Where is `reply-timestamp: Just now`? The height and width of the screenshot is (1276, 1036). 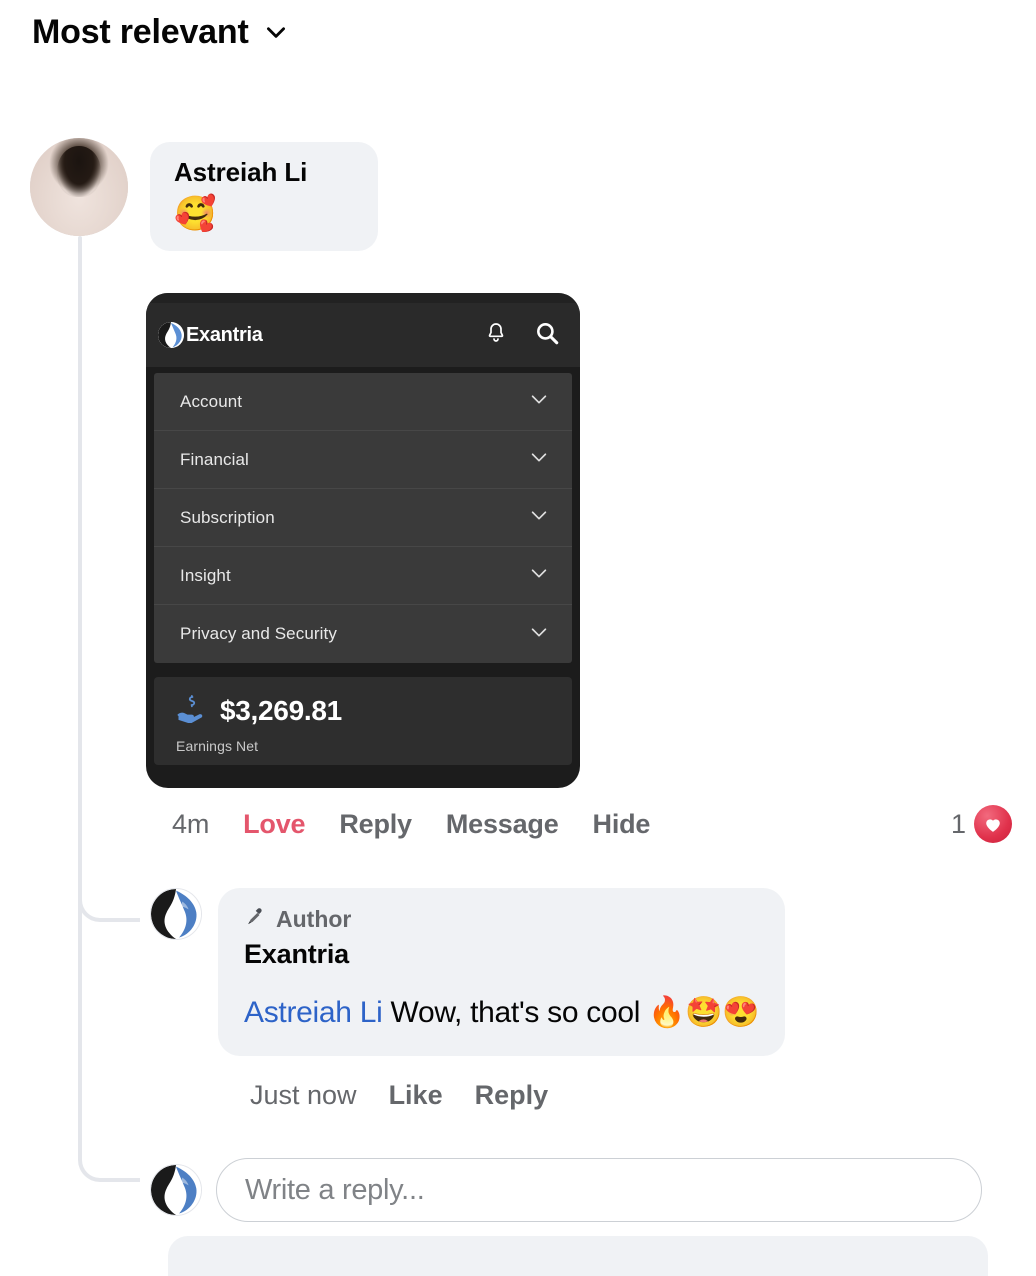 reply-timestamp: Just now is located at coordinates (303, 1095).